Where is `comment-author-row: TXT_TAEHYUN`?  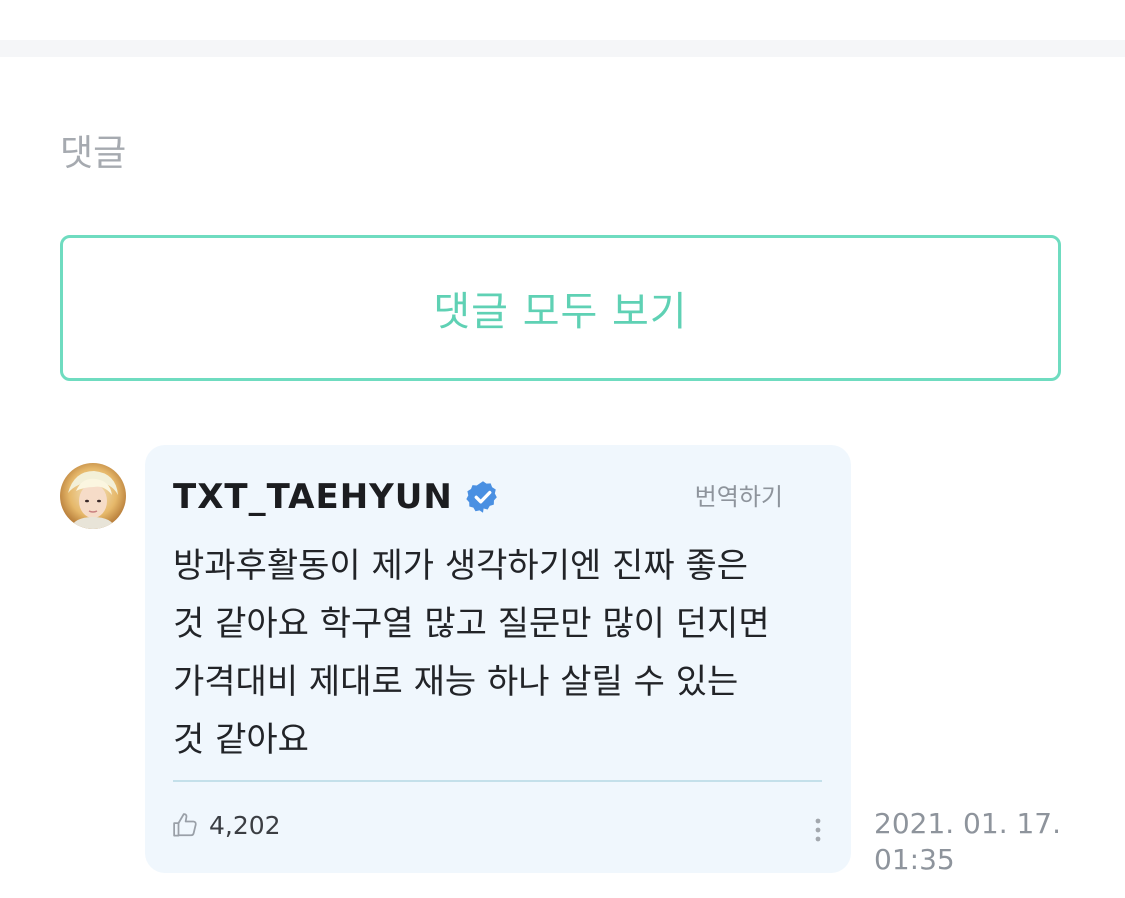
comment-author-row: TXT_TAEHYUN is located at coordinates (337, 497).